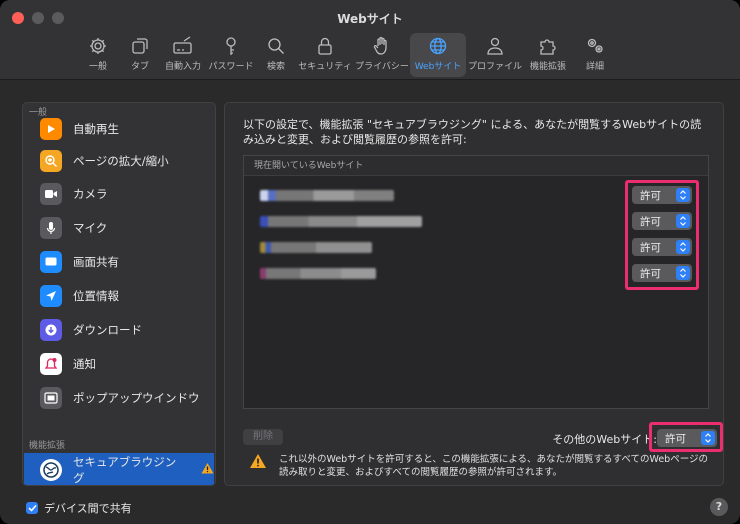 The width and height of the screenshot is (740, 524). I want to click on sidebar-item-label: マイク, so click(90, 228).